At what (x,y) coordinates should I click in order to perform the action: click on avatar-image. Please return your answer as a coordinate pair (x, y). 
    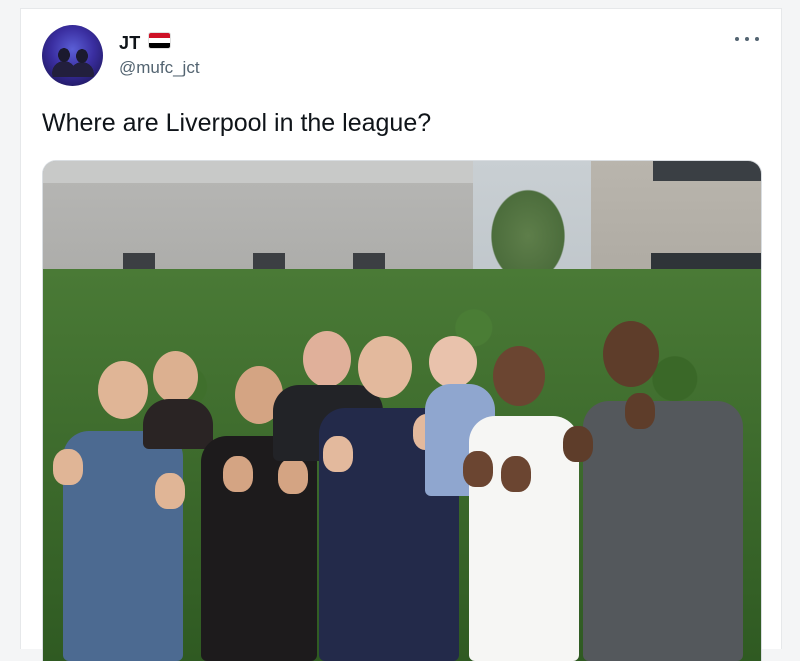
    Looking at the image, I should click on (73, 62).